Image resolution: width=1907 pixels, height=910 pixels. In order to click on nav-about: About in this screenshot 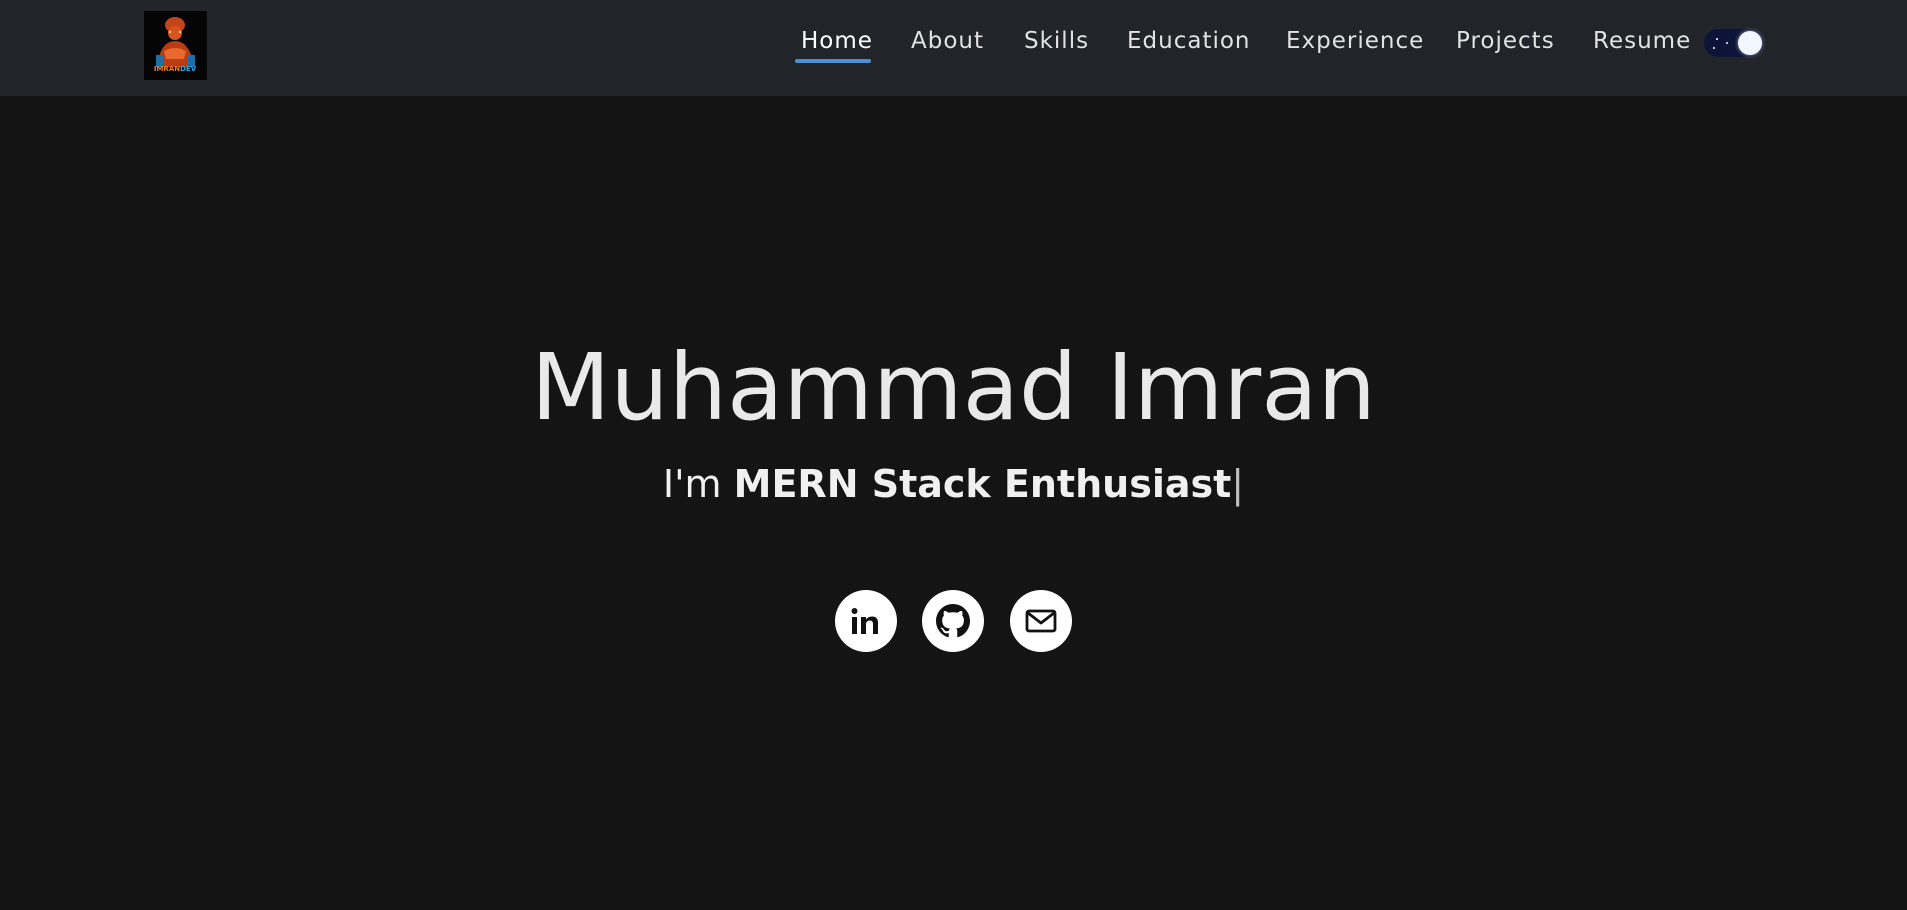, I will do `click(947, 41)`.